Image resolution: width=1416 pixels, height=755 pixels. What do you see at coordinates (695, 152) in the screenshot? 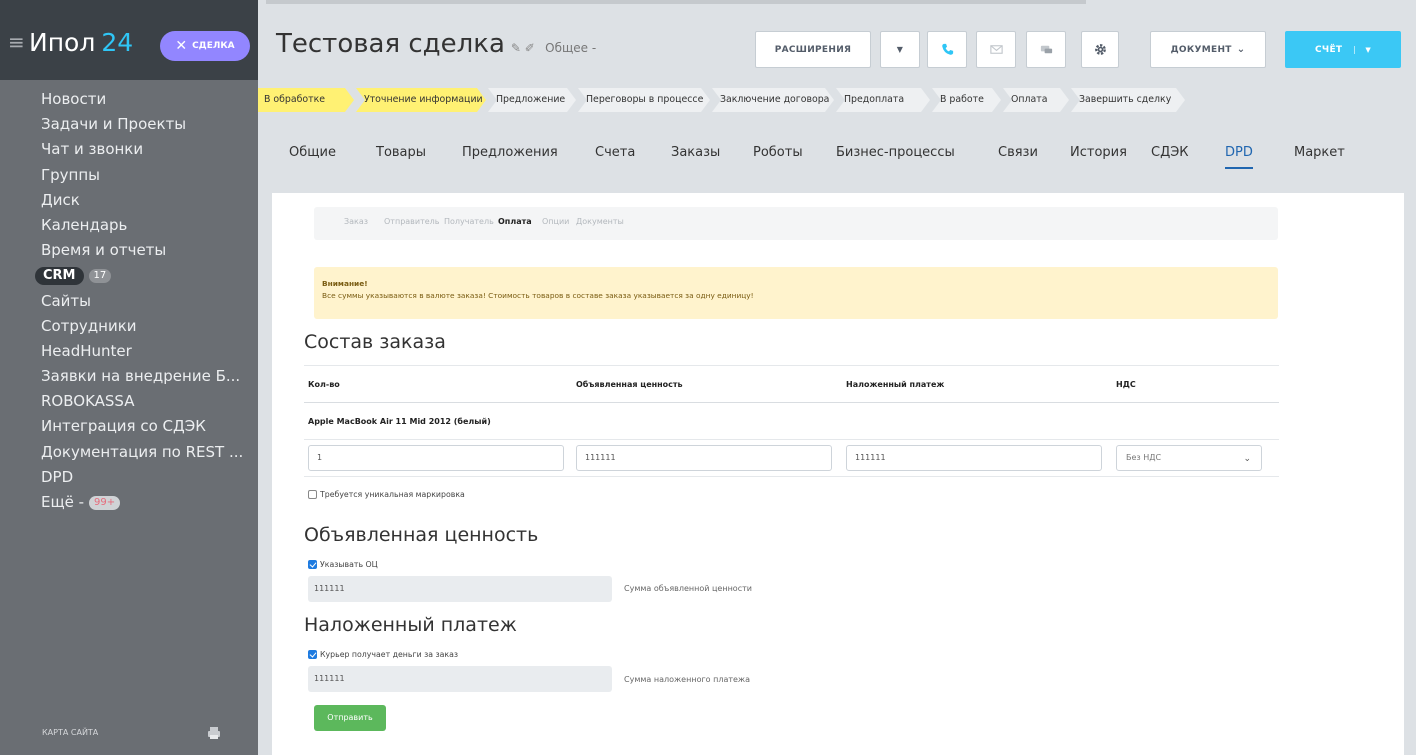
I see `tab-orders: Заказы` at bounding box center [695, 152].